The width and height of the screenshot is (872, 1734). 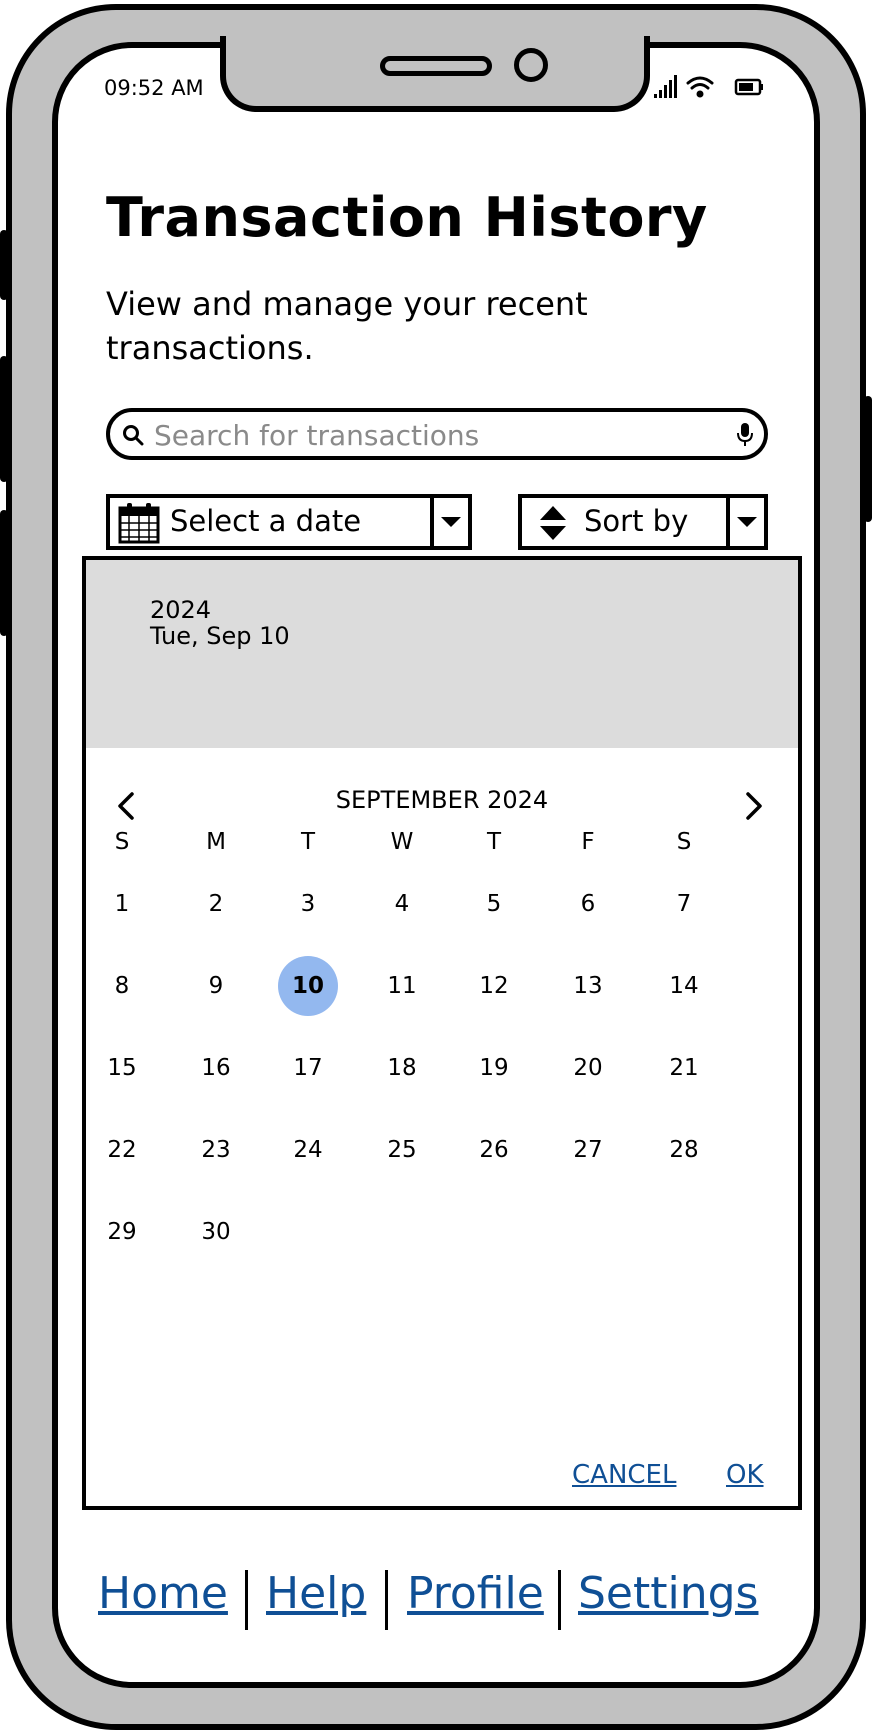 What do you see at coordinates (139, 525) in the screenshot?
I see `calendar-icon` at bounding box center [139, 525].